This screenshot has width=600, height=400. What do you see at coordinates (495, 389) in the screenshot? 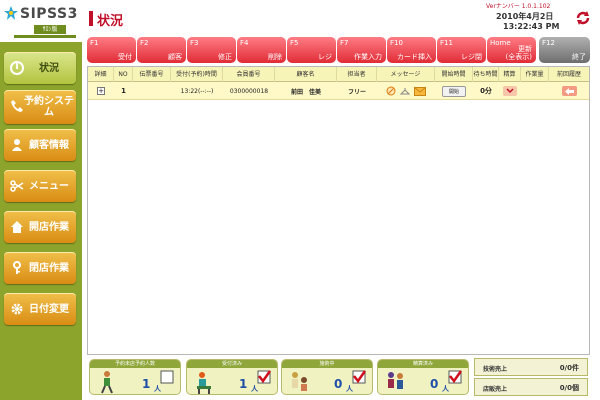
I see `sales-label: 店販売上` at bounding box center [495, 389].